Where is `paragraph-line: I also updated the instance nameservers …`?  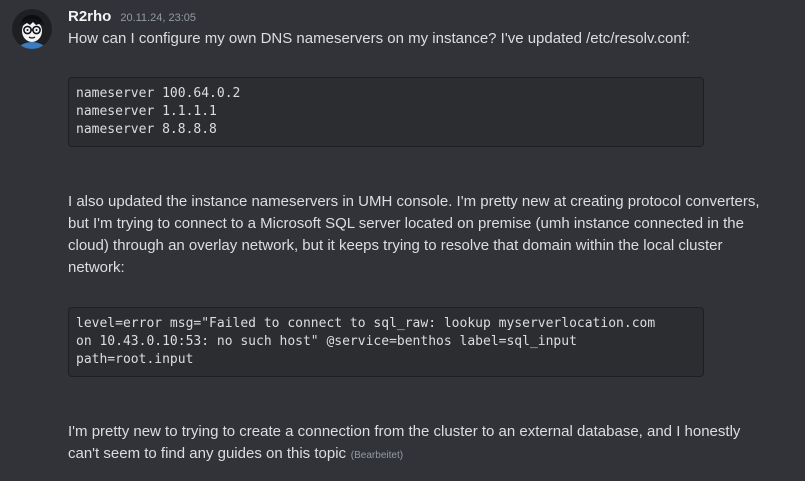
paragraph-line: I also updated the instance nameservers … is located at coordinates (414, 201).